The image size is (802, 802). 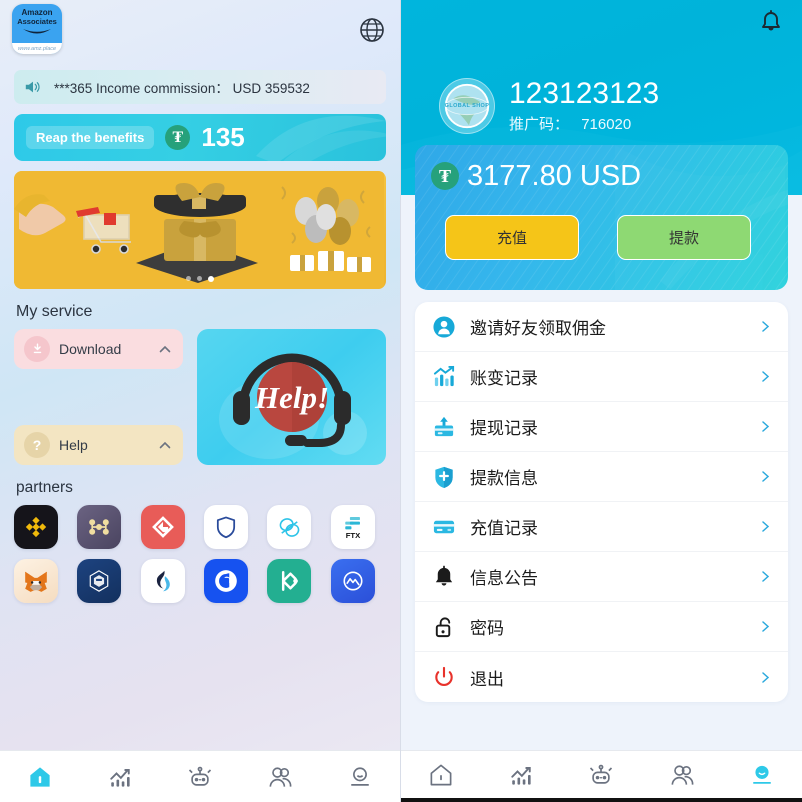 I want to click on bell-icon, so click(x=771, y=23).